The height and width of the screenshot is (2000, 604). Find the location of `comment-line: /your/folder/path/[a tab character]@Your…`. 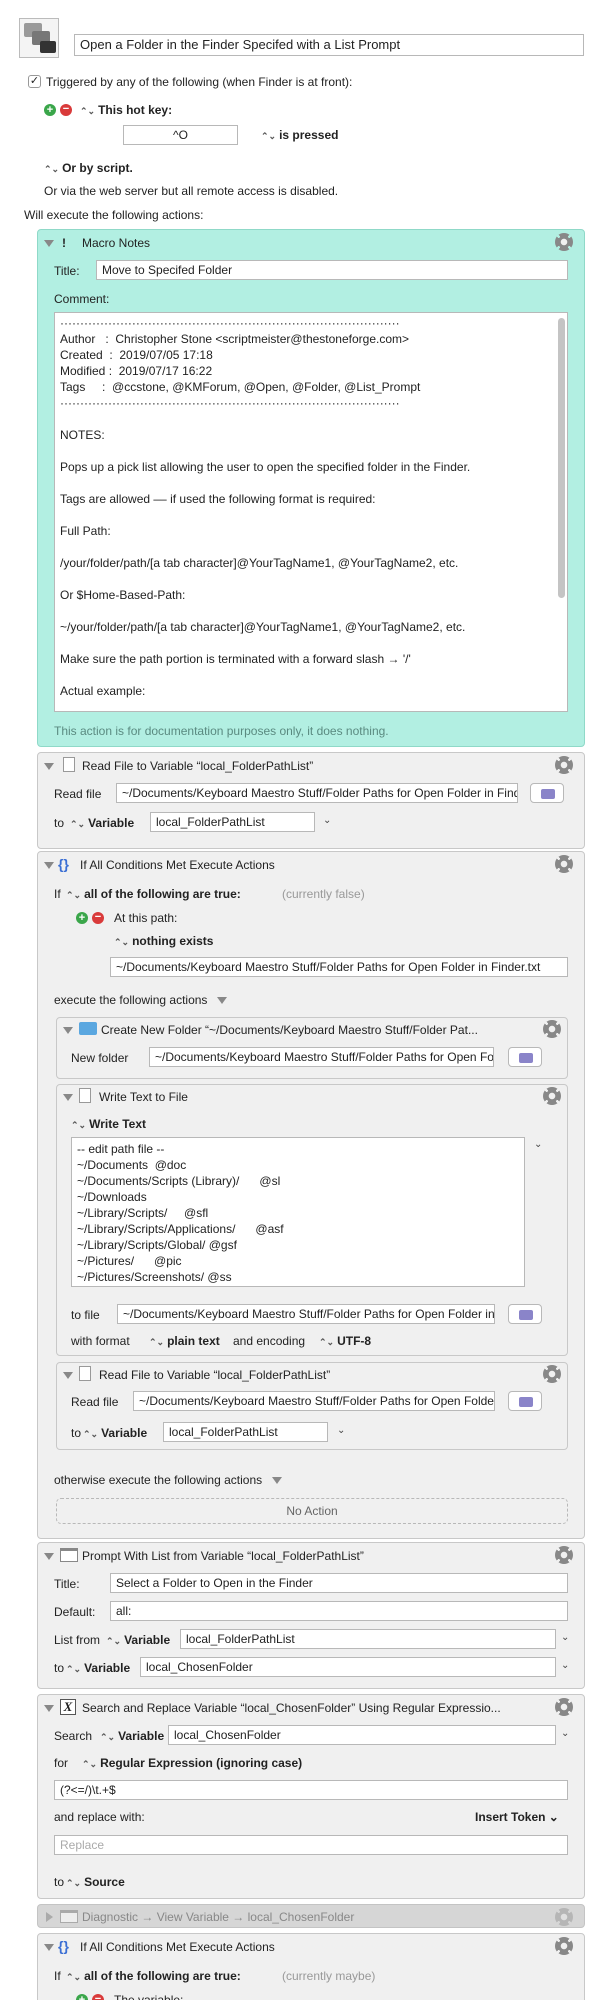

comment-line: /your/folder/path/[a tab character]@Your… is located at coordinates (259, 563).